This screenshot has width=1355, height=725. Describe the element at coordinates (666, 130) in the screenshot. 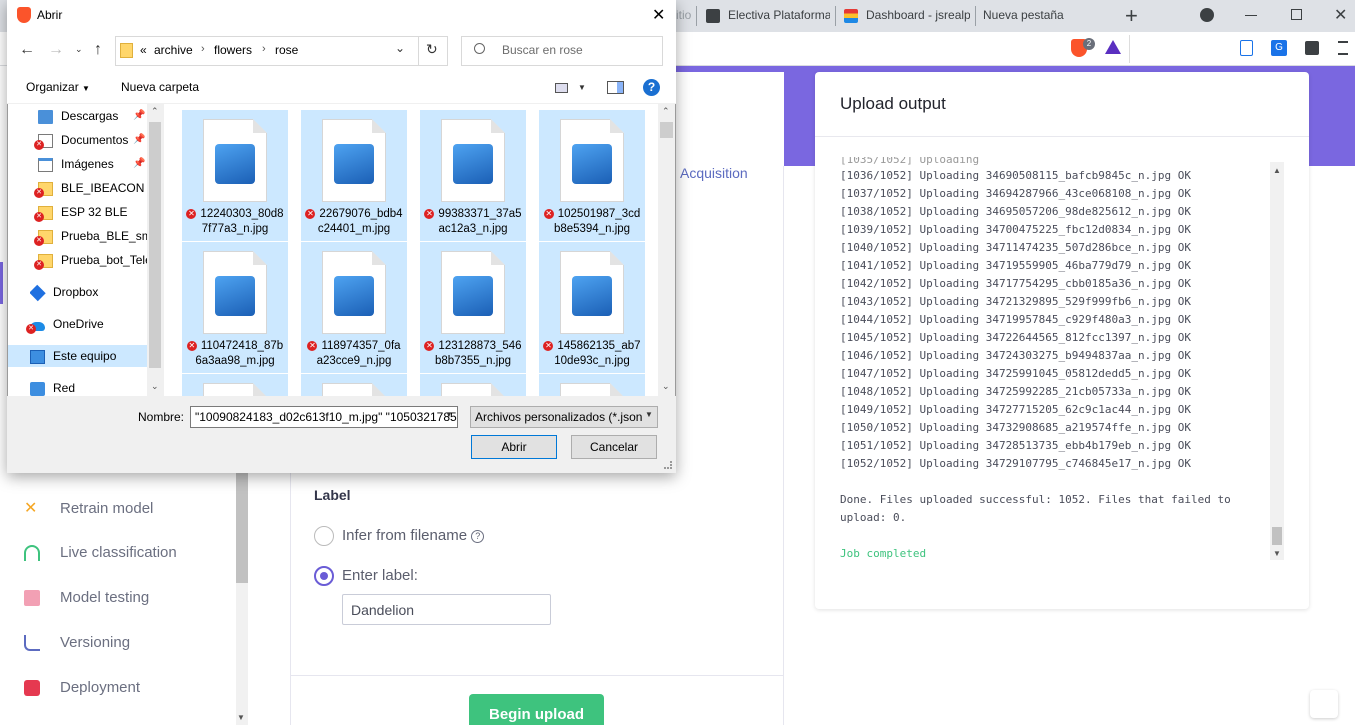

I see `file-scrollbar-thumb` at that location.